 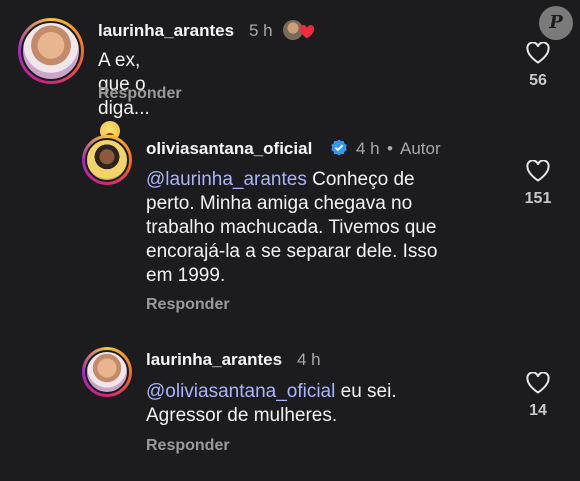 I want to click on like-button: 14, so click(x=538, y=396).